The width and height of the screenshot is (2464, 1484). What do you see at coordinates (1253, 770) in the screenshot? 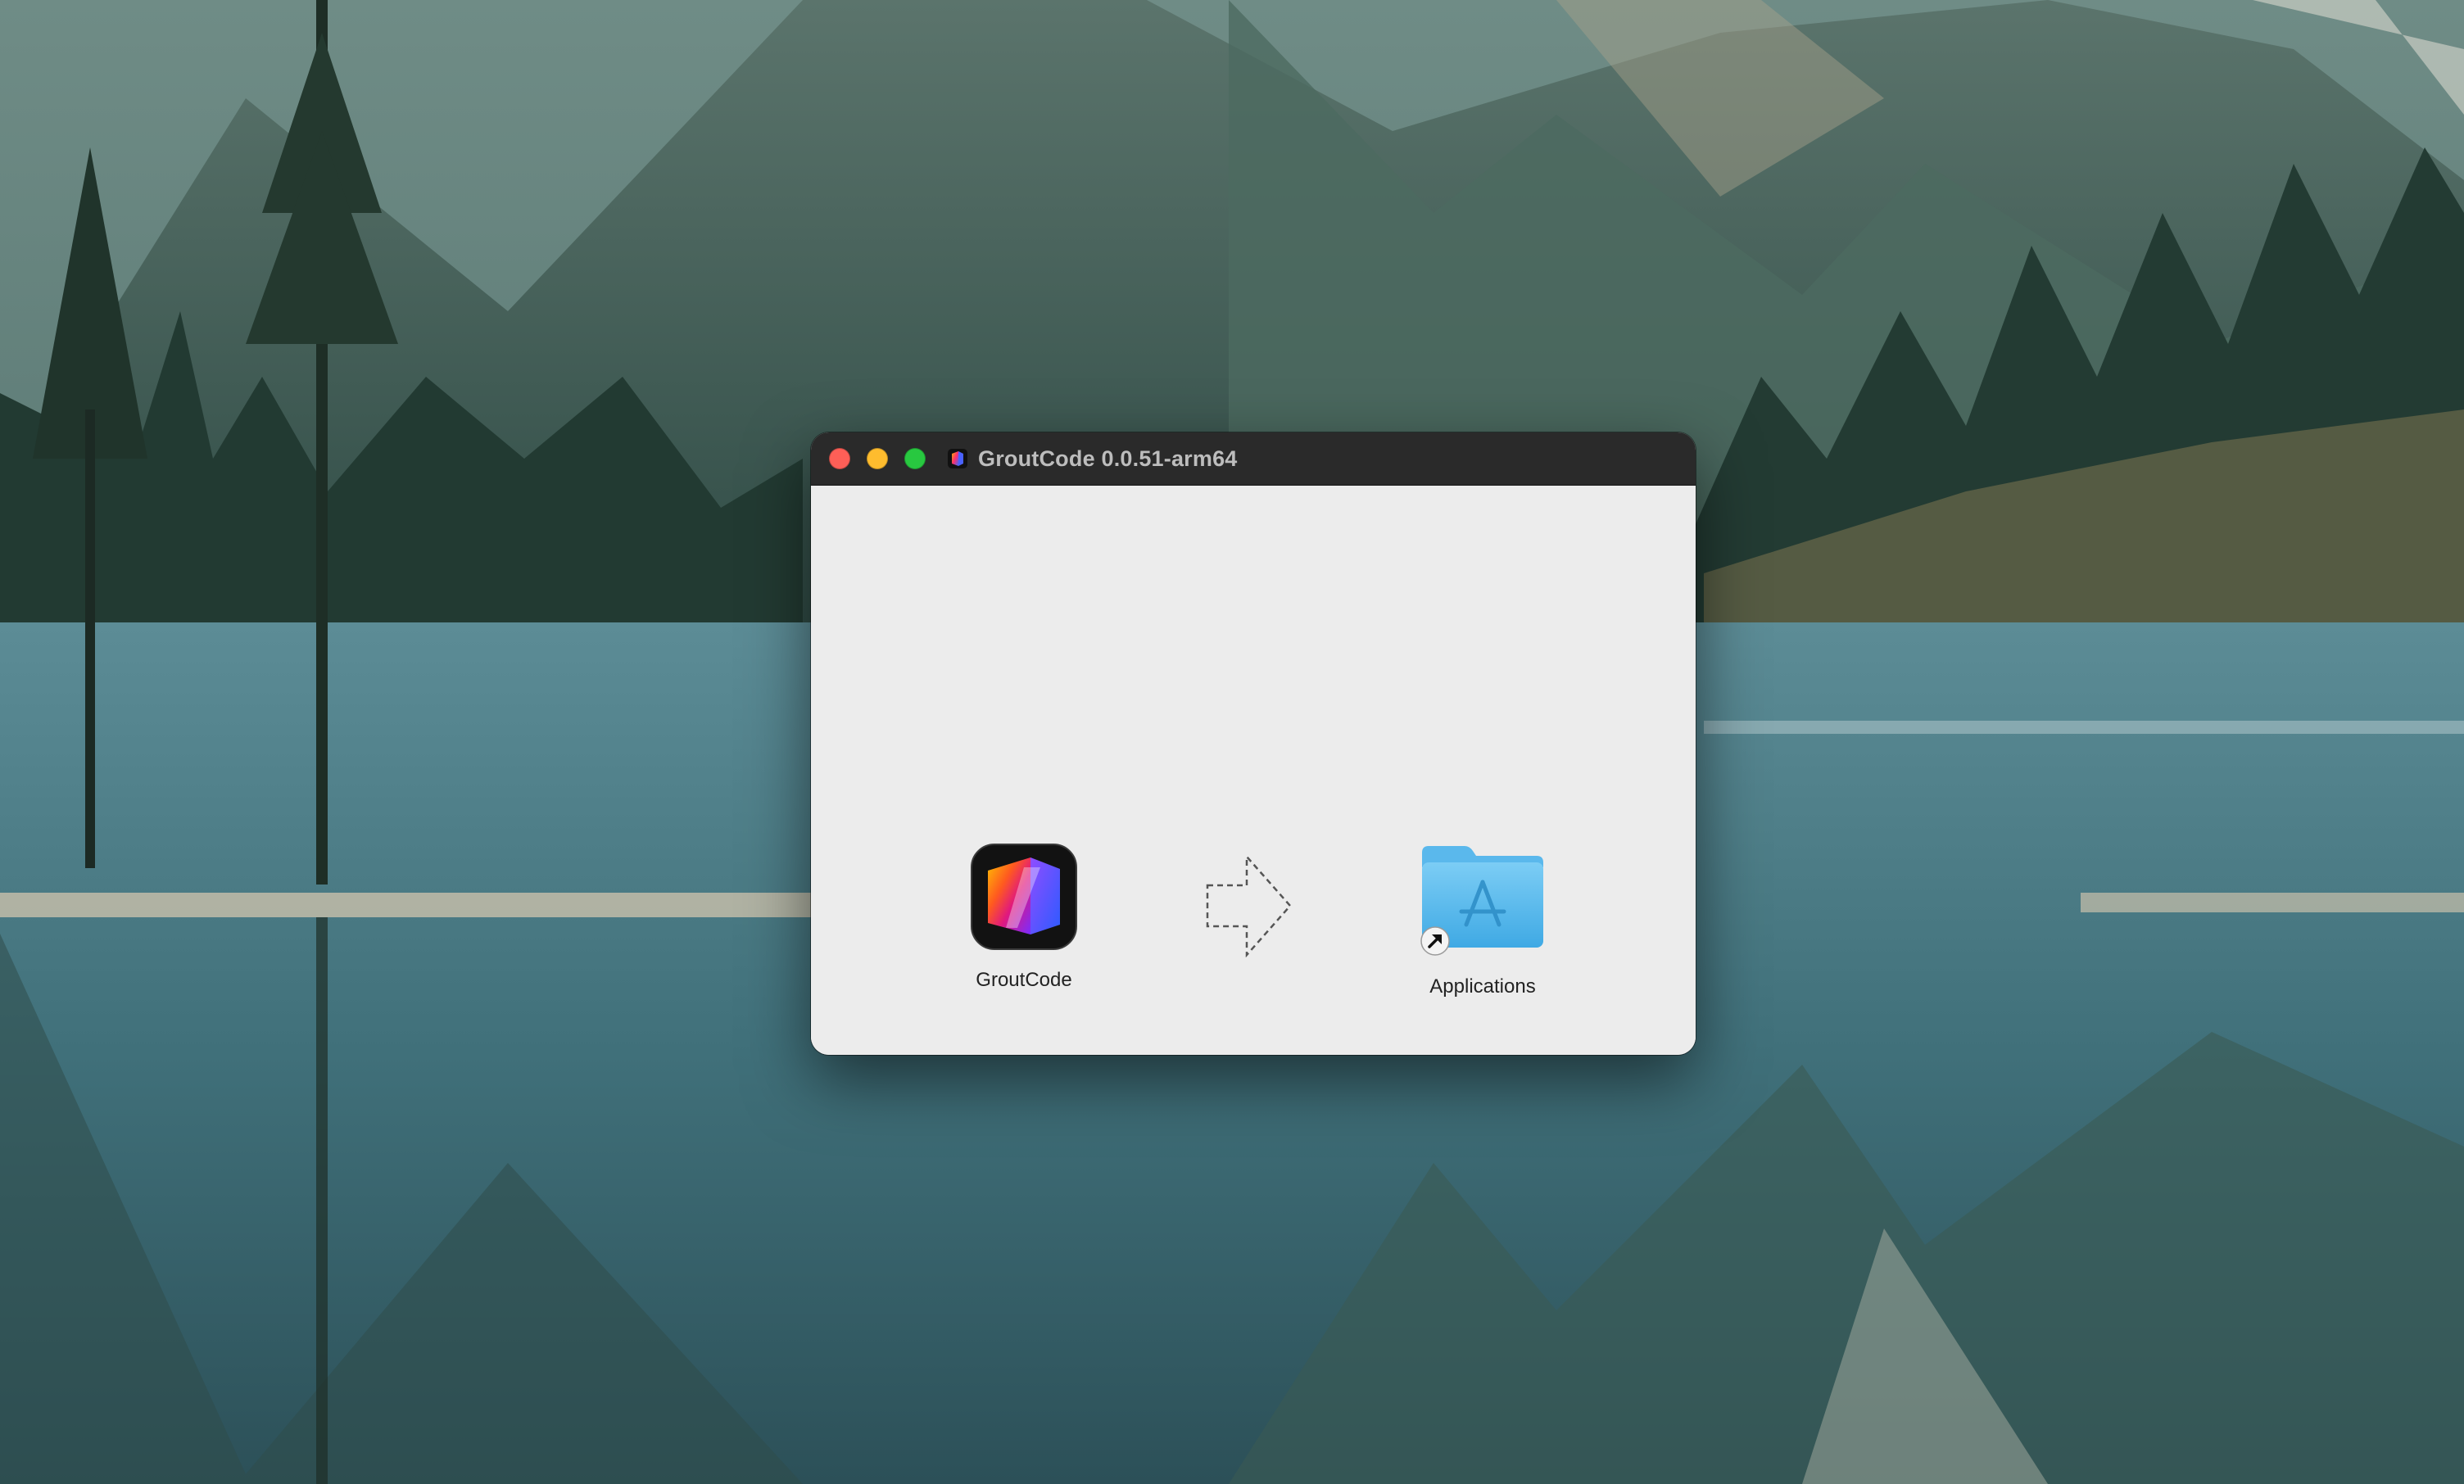
I see `window-content: GroutCode Applications` at bounding box center [1253, 770].